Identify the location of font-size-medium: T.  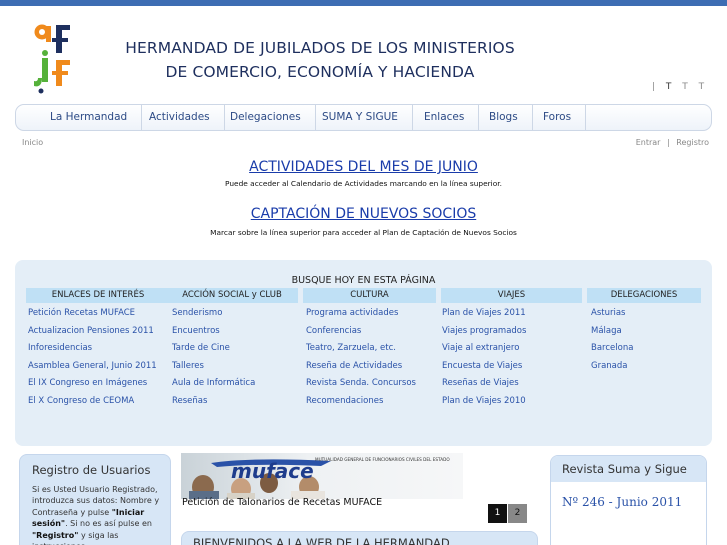
(685, 87).